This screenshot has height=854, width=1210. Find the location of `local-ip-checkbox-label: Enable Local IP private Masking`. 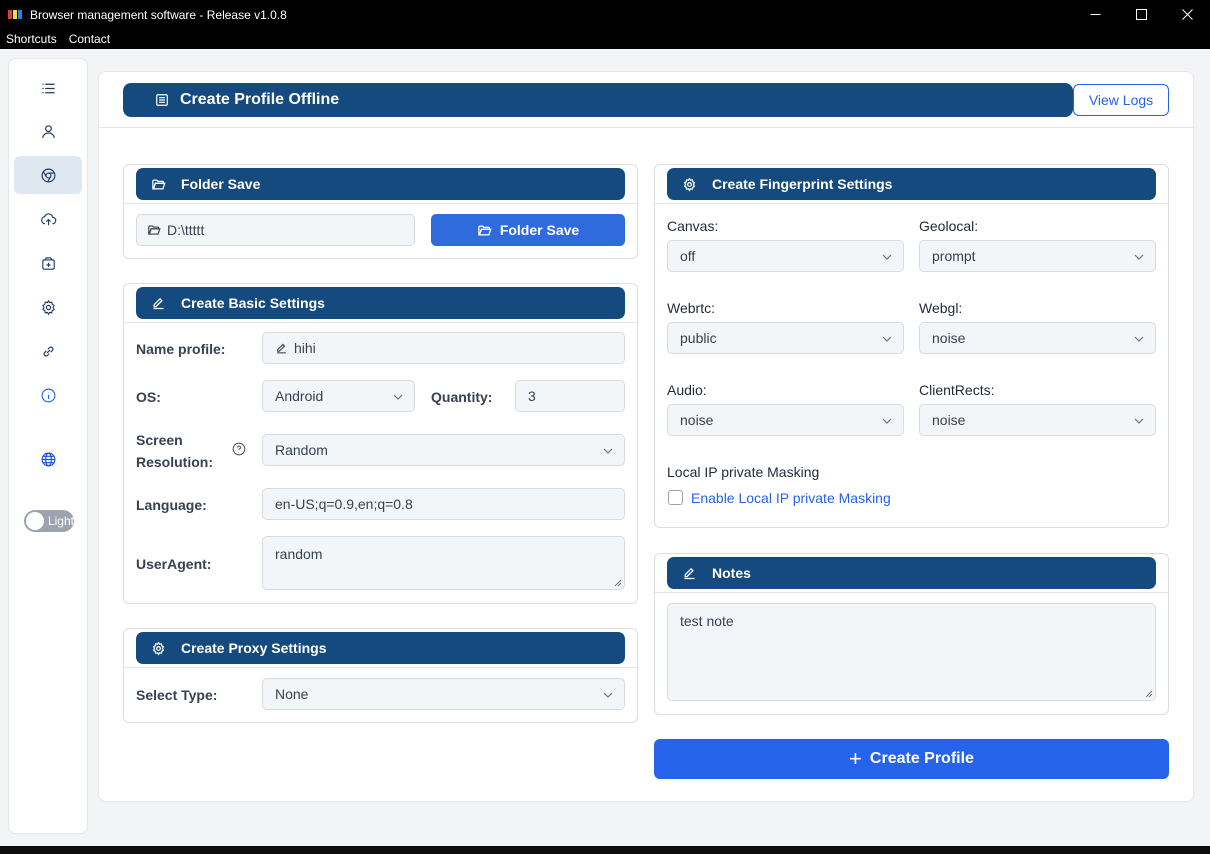

local-ip-checkbox-label: Enable Local IP private Masking is located at coordinates (791, 498).